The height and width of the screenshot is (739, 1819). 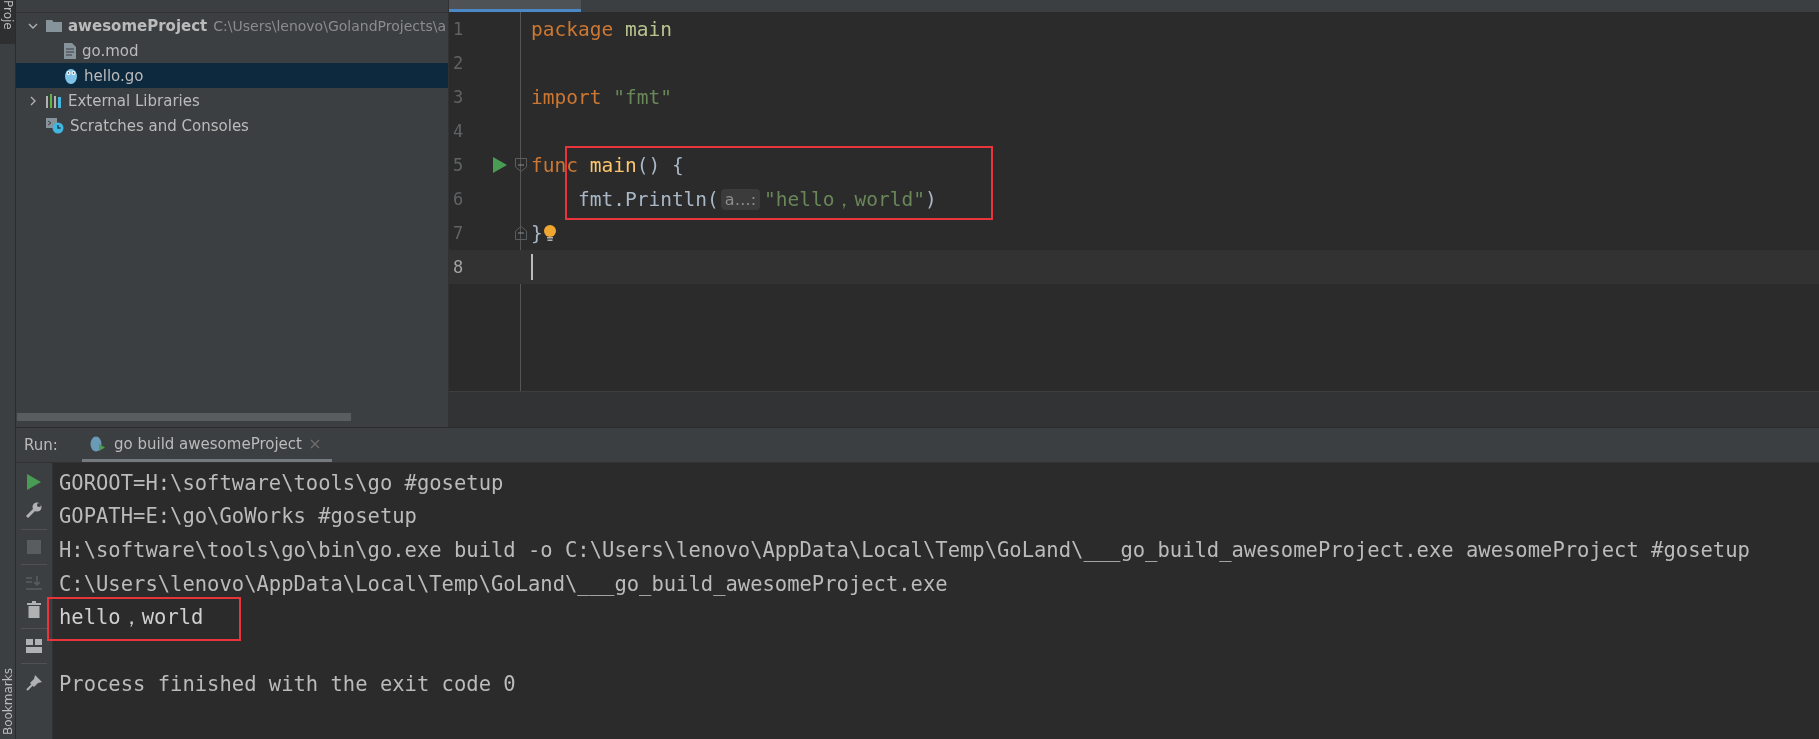 What do you see at coordinates (232, 100) in the screenshot?
I see `tree-item: External Libraries` at bounding box center [232, 100].